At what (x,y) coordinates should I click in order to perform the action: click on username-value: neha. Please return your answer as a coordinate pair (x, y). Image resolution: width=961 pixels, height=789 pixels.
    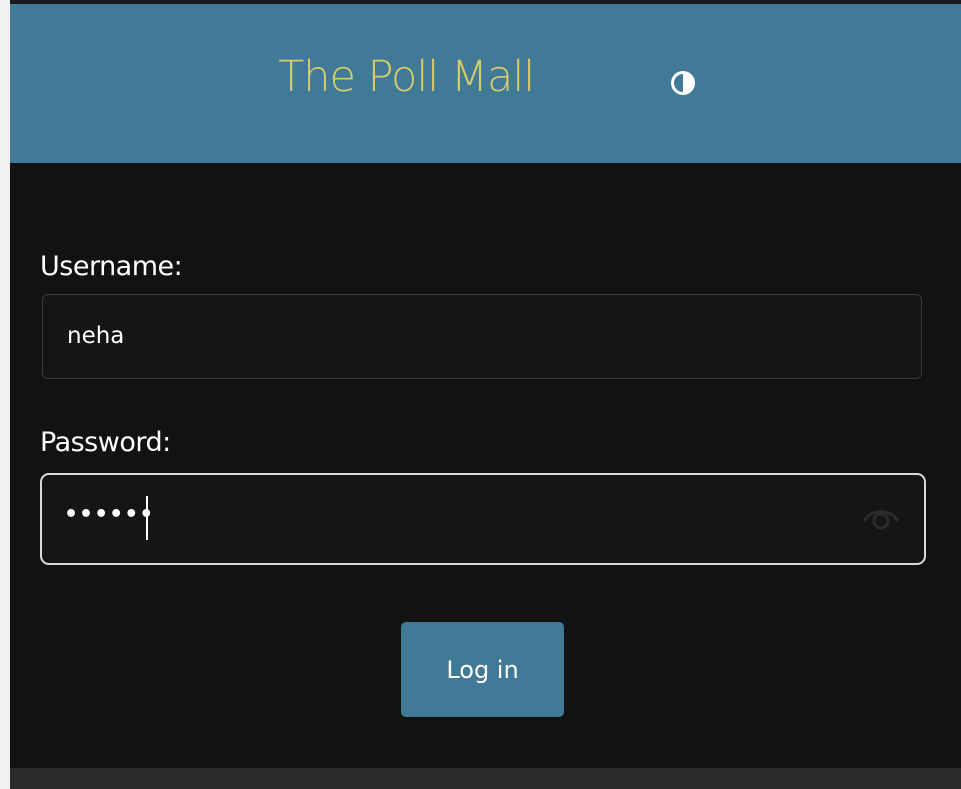
    Looking at the image, I should click on (96, 336).